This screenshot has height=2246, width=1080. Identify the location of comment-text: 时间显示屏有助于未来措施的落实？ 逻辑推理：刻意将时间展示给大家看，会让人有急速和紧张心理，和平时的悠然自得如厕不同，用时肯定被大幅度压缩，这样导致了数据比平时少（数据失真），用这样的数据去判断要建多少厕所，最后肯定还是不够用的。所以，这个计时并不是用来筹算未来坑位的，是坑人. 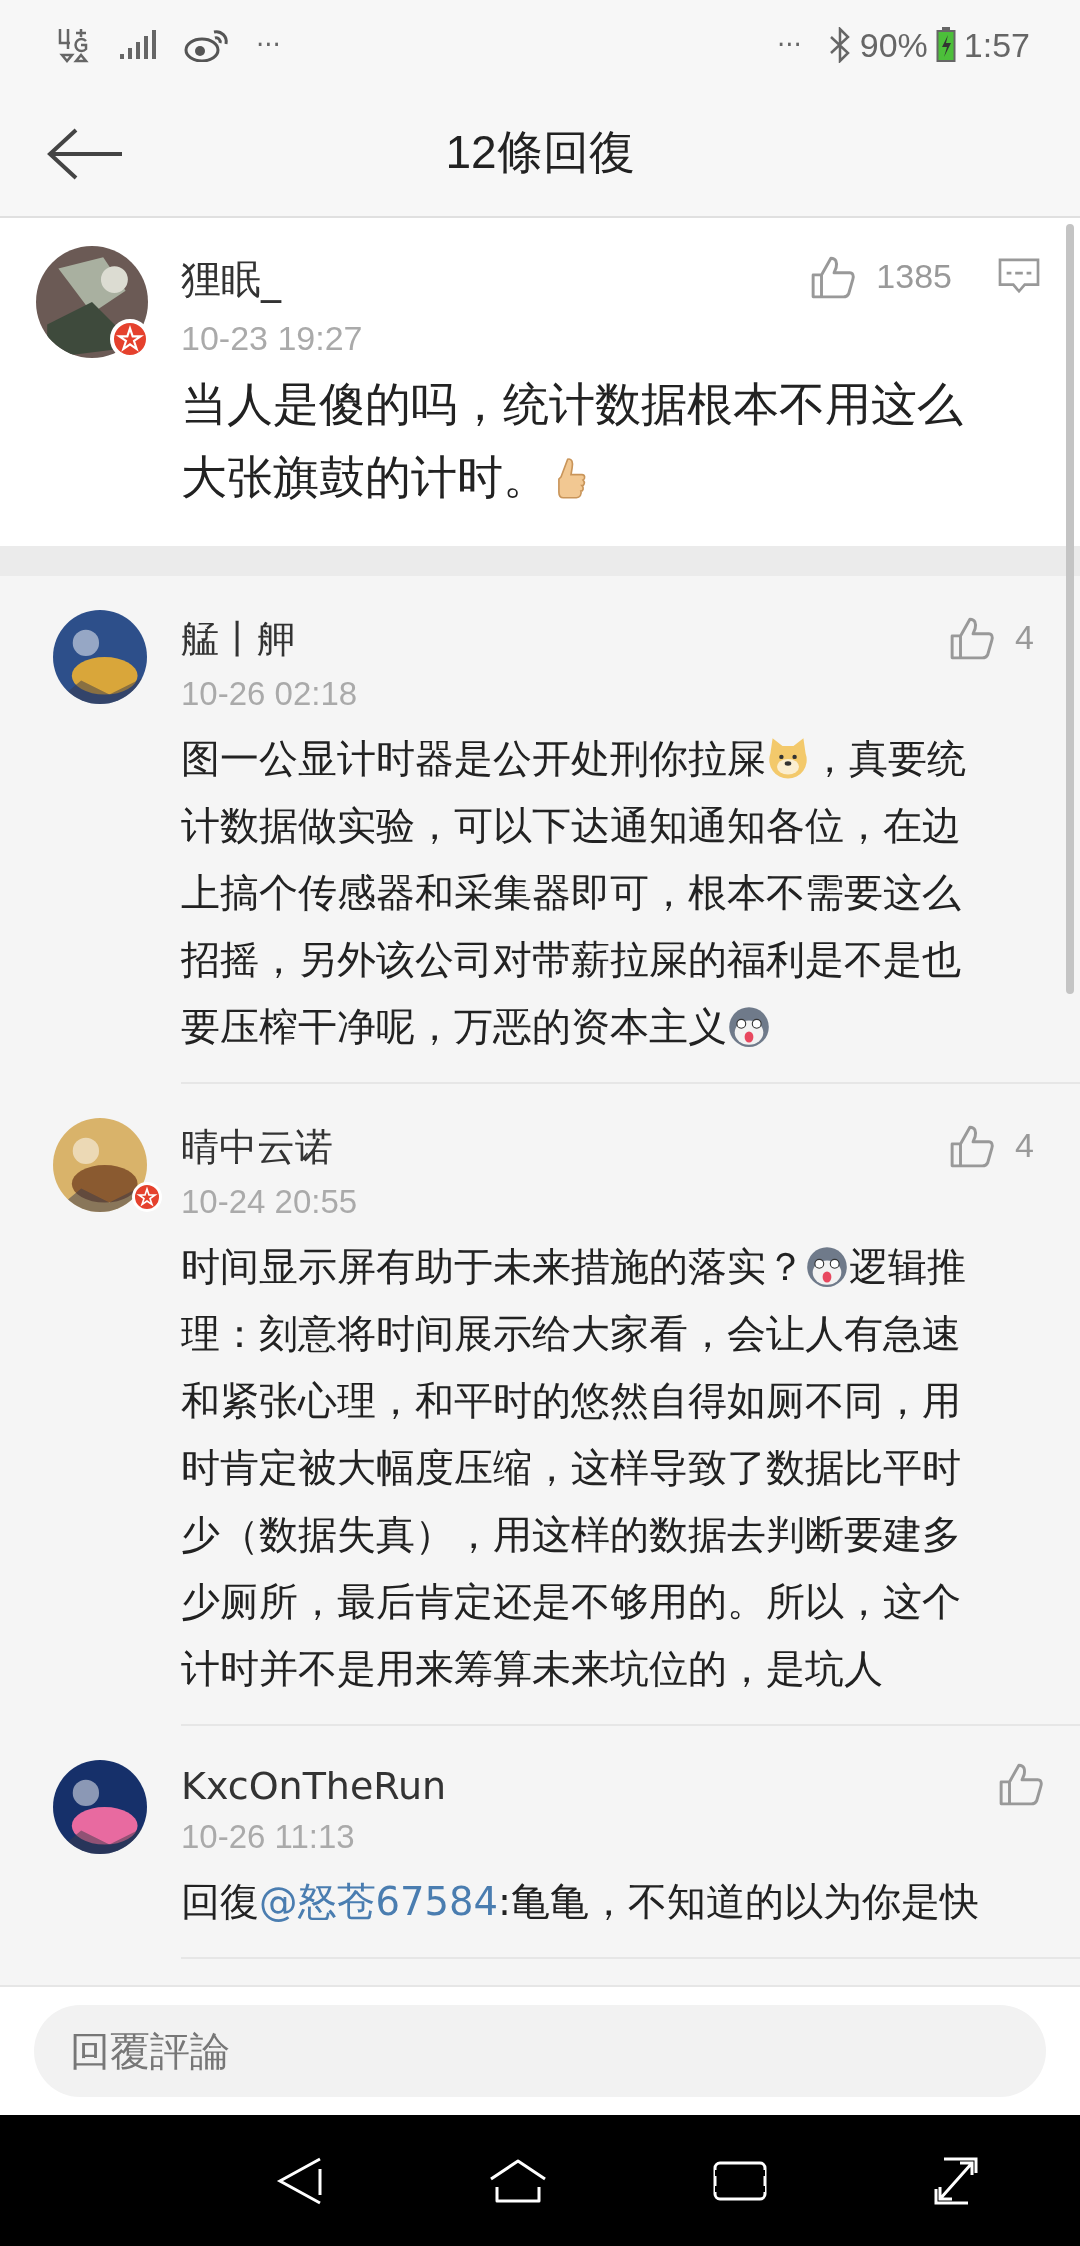
(574, 1468).